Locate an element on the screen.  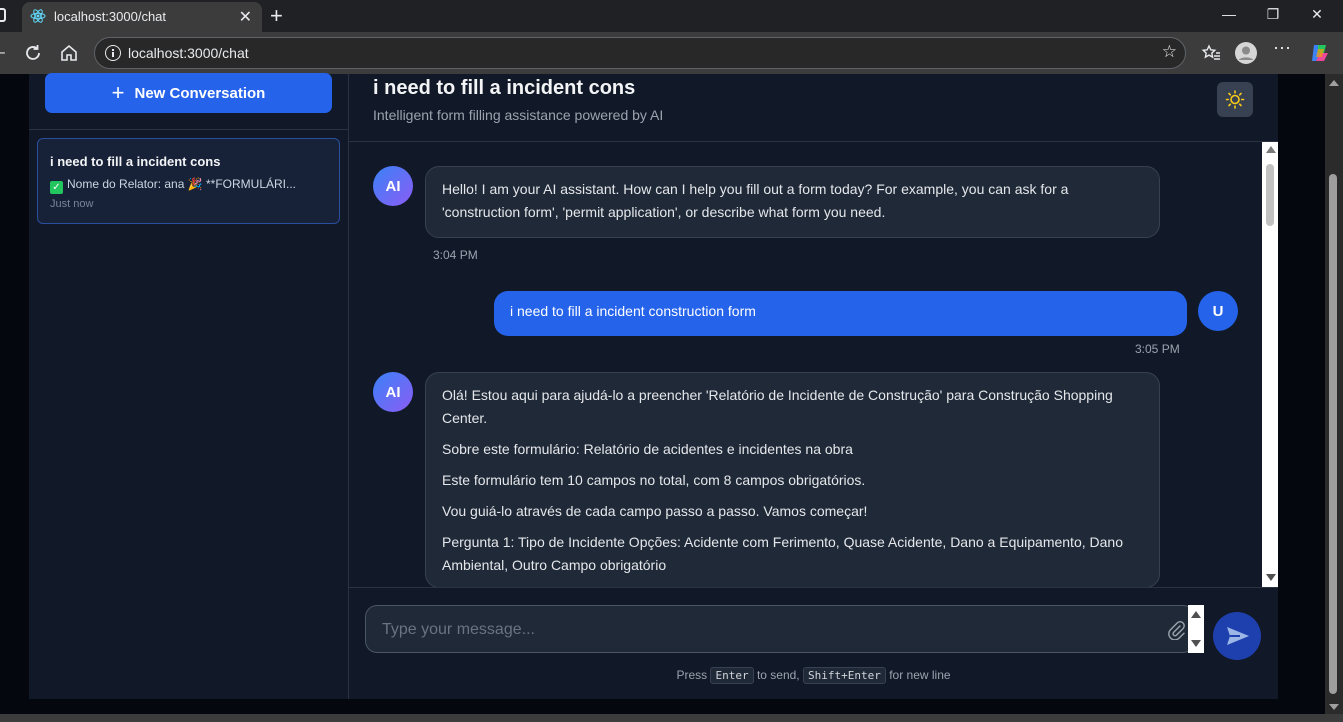
page-scroll-up-icon is located at coordinates (1334, 83).